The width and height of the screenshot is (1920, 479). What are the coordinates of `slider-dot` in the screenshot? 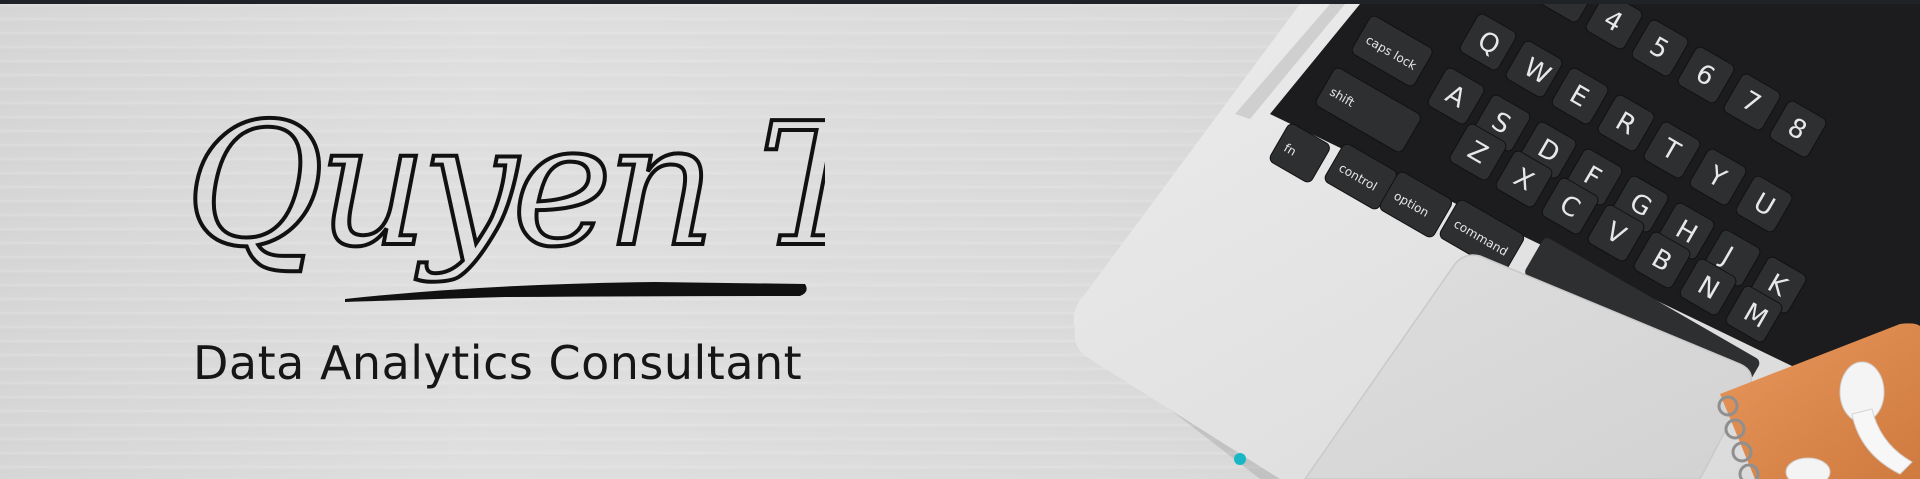 It's located at (1240, 459).